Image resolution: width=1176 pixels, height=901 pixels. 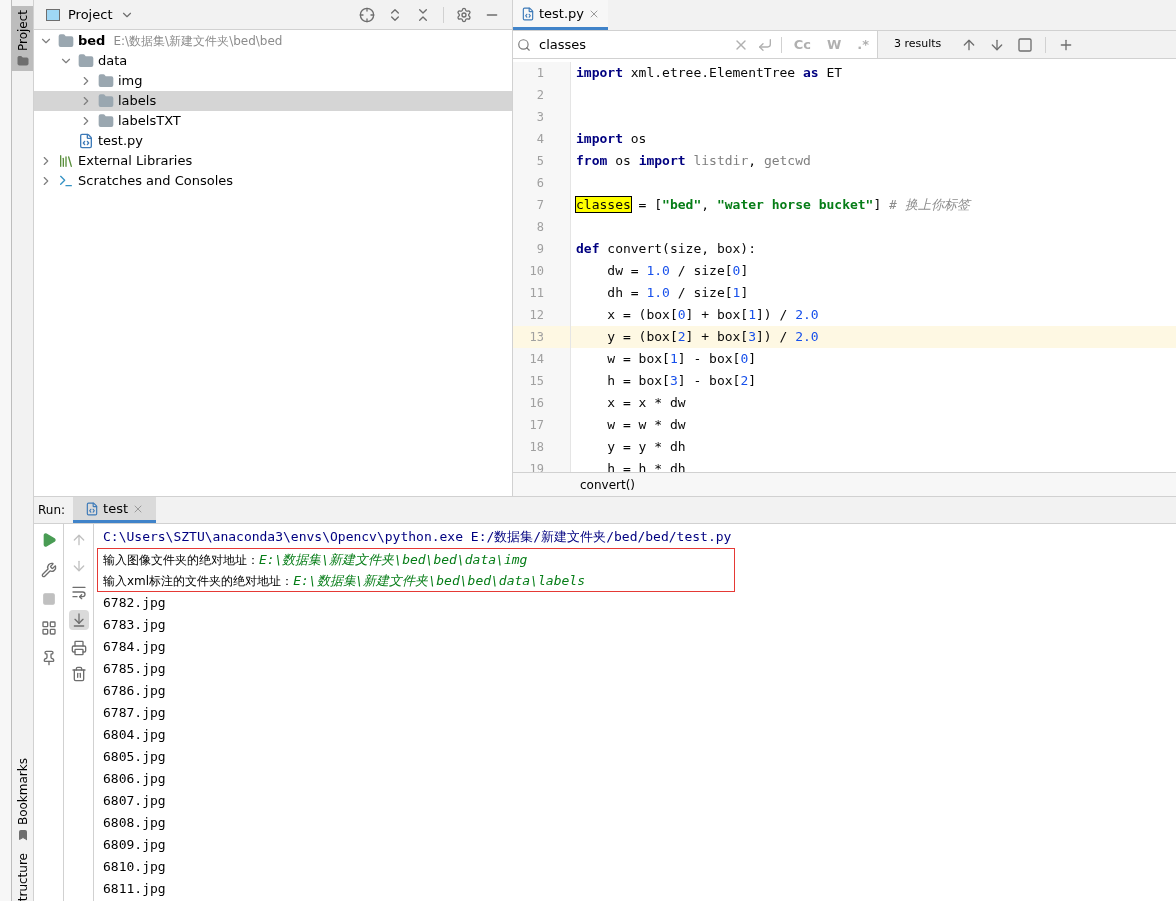 What do you see at coordinates (273, 121) in the screenshot?
I see `tree-item: labelsTXT` at bounding box center [273, 121].